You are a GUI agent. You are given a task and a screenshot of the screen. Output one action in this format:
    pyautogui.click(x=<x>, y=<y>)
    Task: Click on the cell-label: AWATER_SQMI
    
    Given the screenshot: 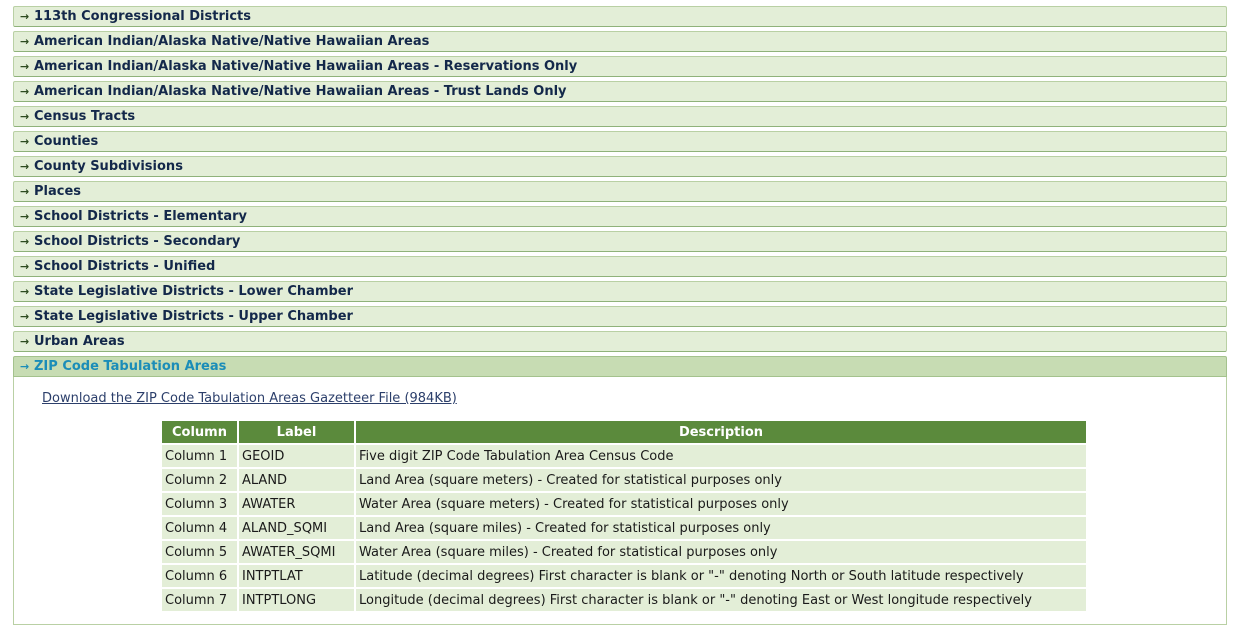 What is the action you would take?
    pyautogui.click(x=296, y=552)
    